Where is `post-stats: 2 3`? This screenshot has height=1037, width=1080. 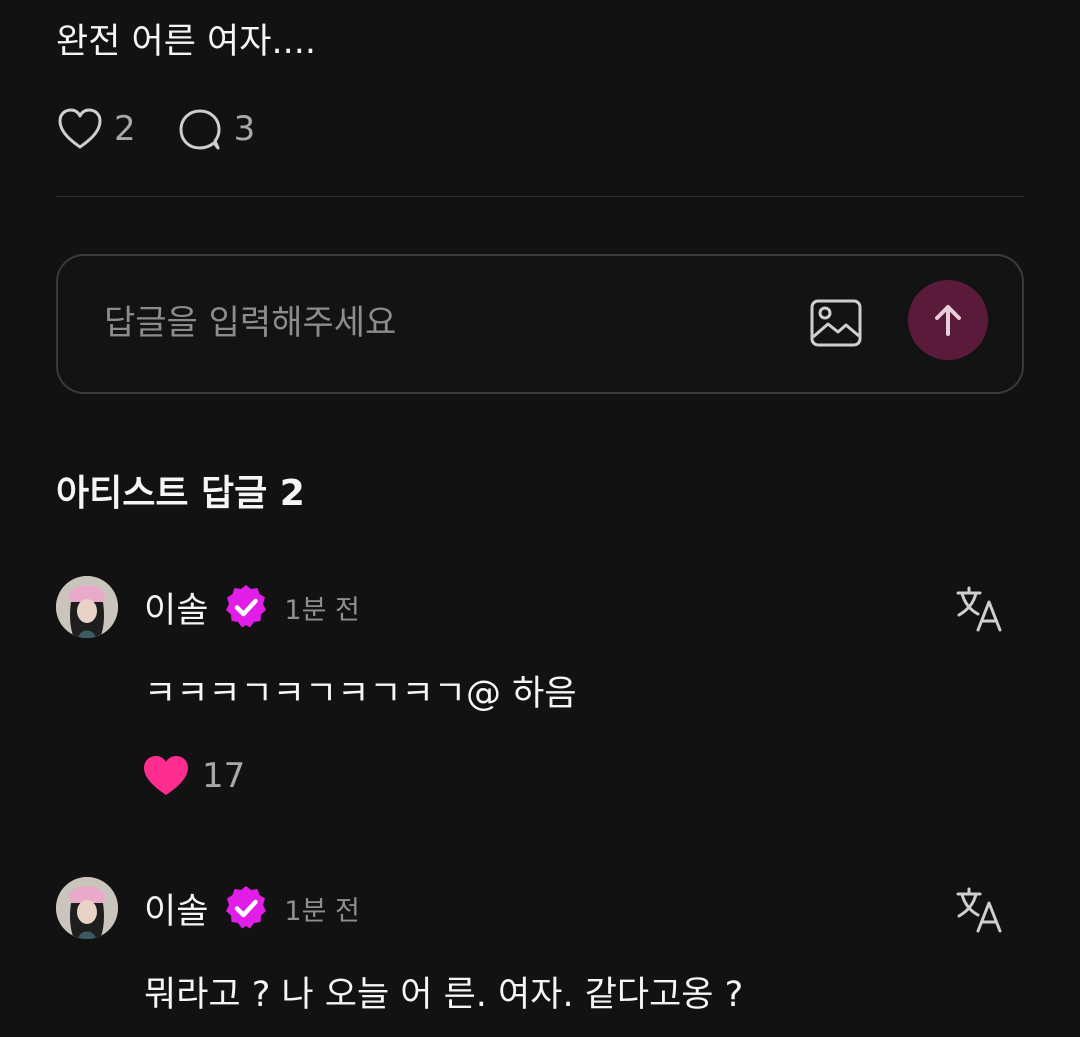
post-stats: 2 3 is located at coordinates (175, 129).